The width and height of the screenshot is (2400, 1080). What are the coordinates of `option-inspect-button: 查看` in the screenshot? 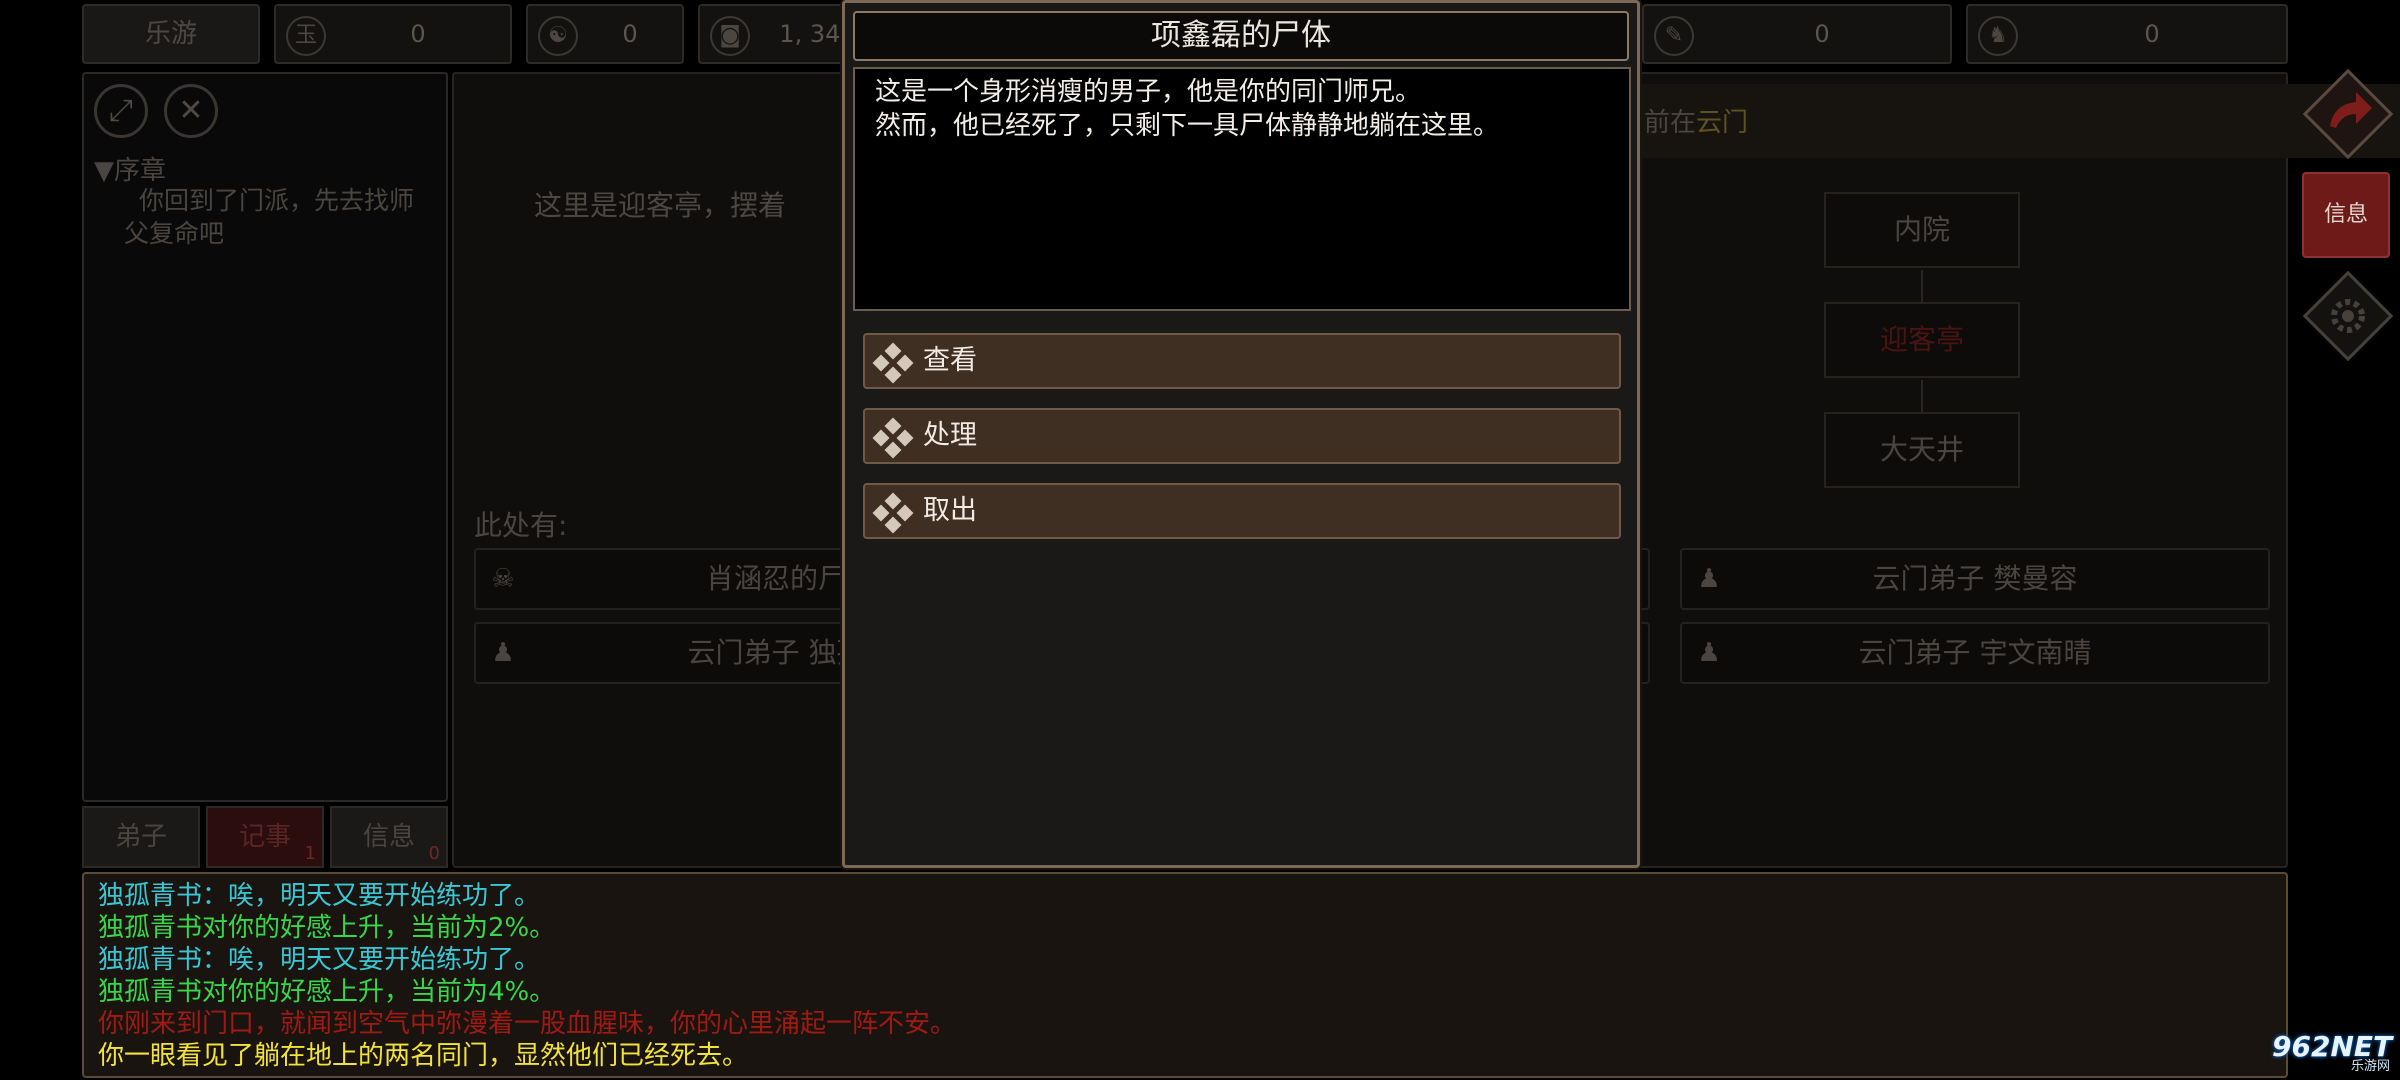 It's located at (1242, 361).